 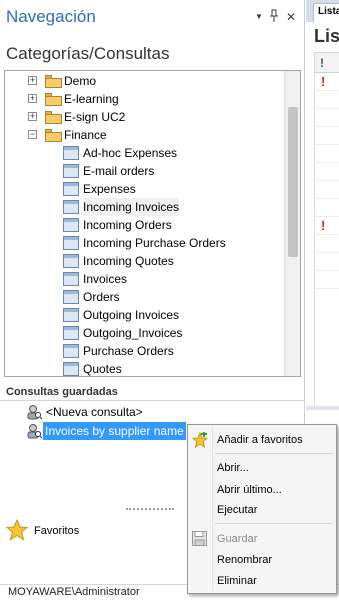 What do you see at coordinates (94, 412) in the screenshot?
I see `new-query-label: <Nueva consulta>` at bounding box center [94, 412].